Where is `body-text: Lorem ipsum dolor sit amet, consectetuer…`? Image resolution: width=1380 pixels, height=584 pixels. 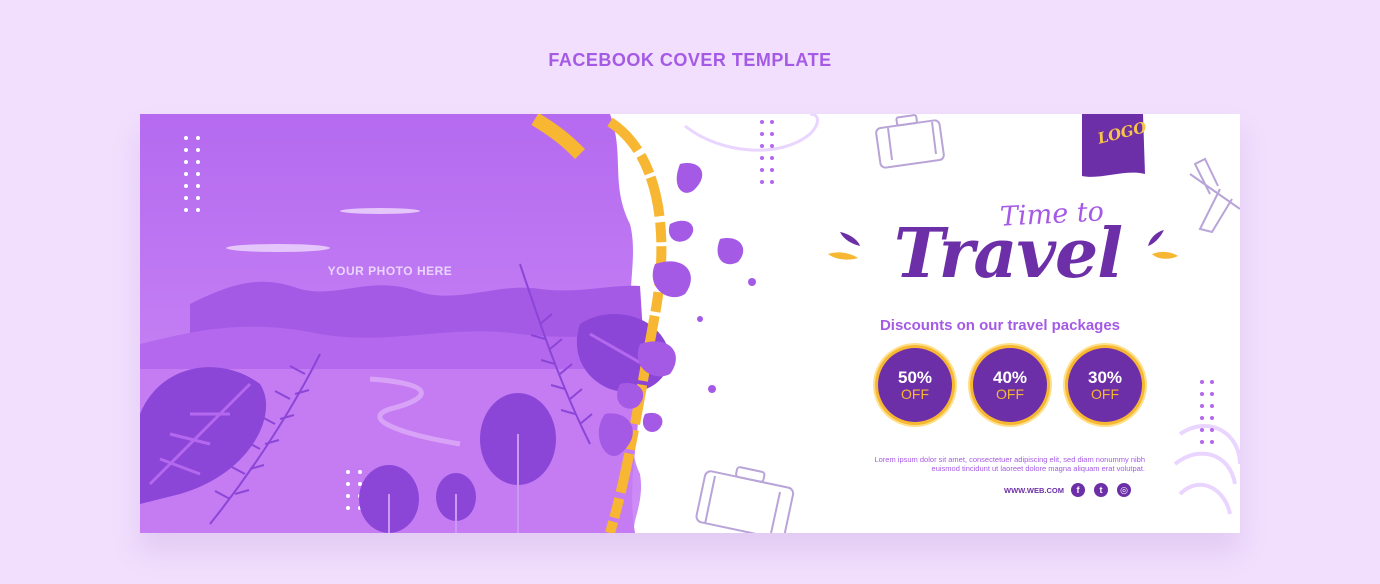
body-text: Lorem ipsum dolor sit amet, consectetuer… is located at coordinates (1009, 464).